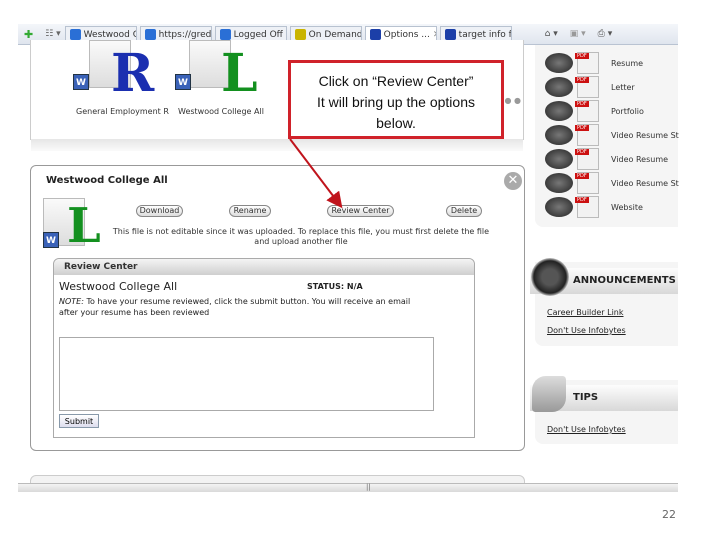  I want to click on document-type-item: Website, so click(594, 207).